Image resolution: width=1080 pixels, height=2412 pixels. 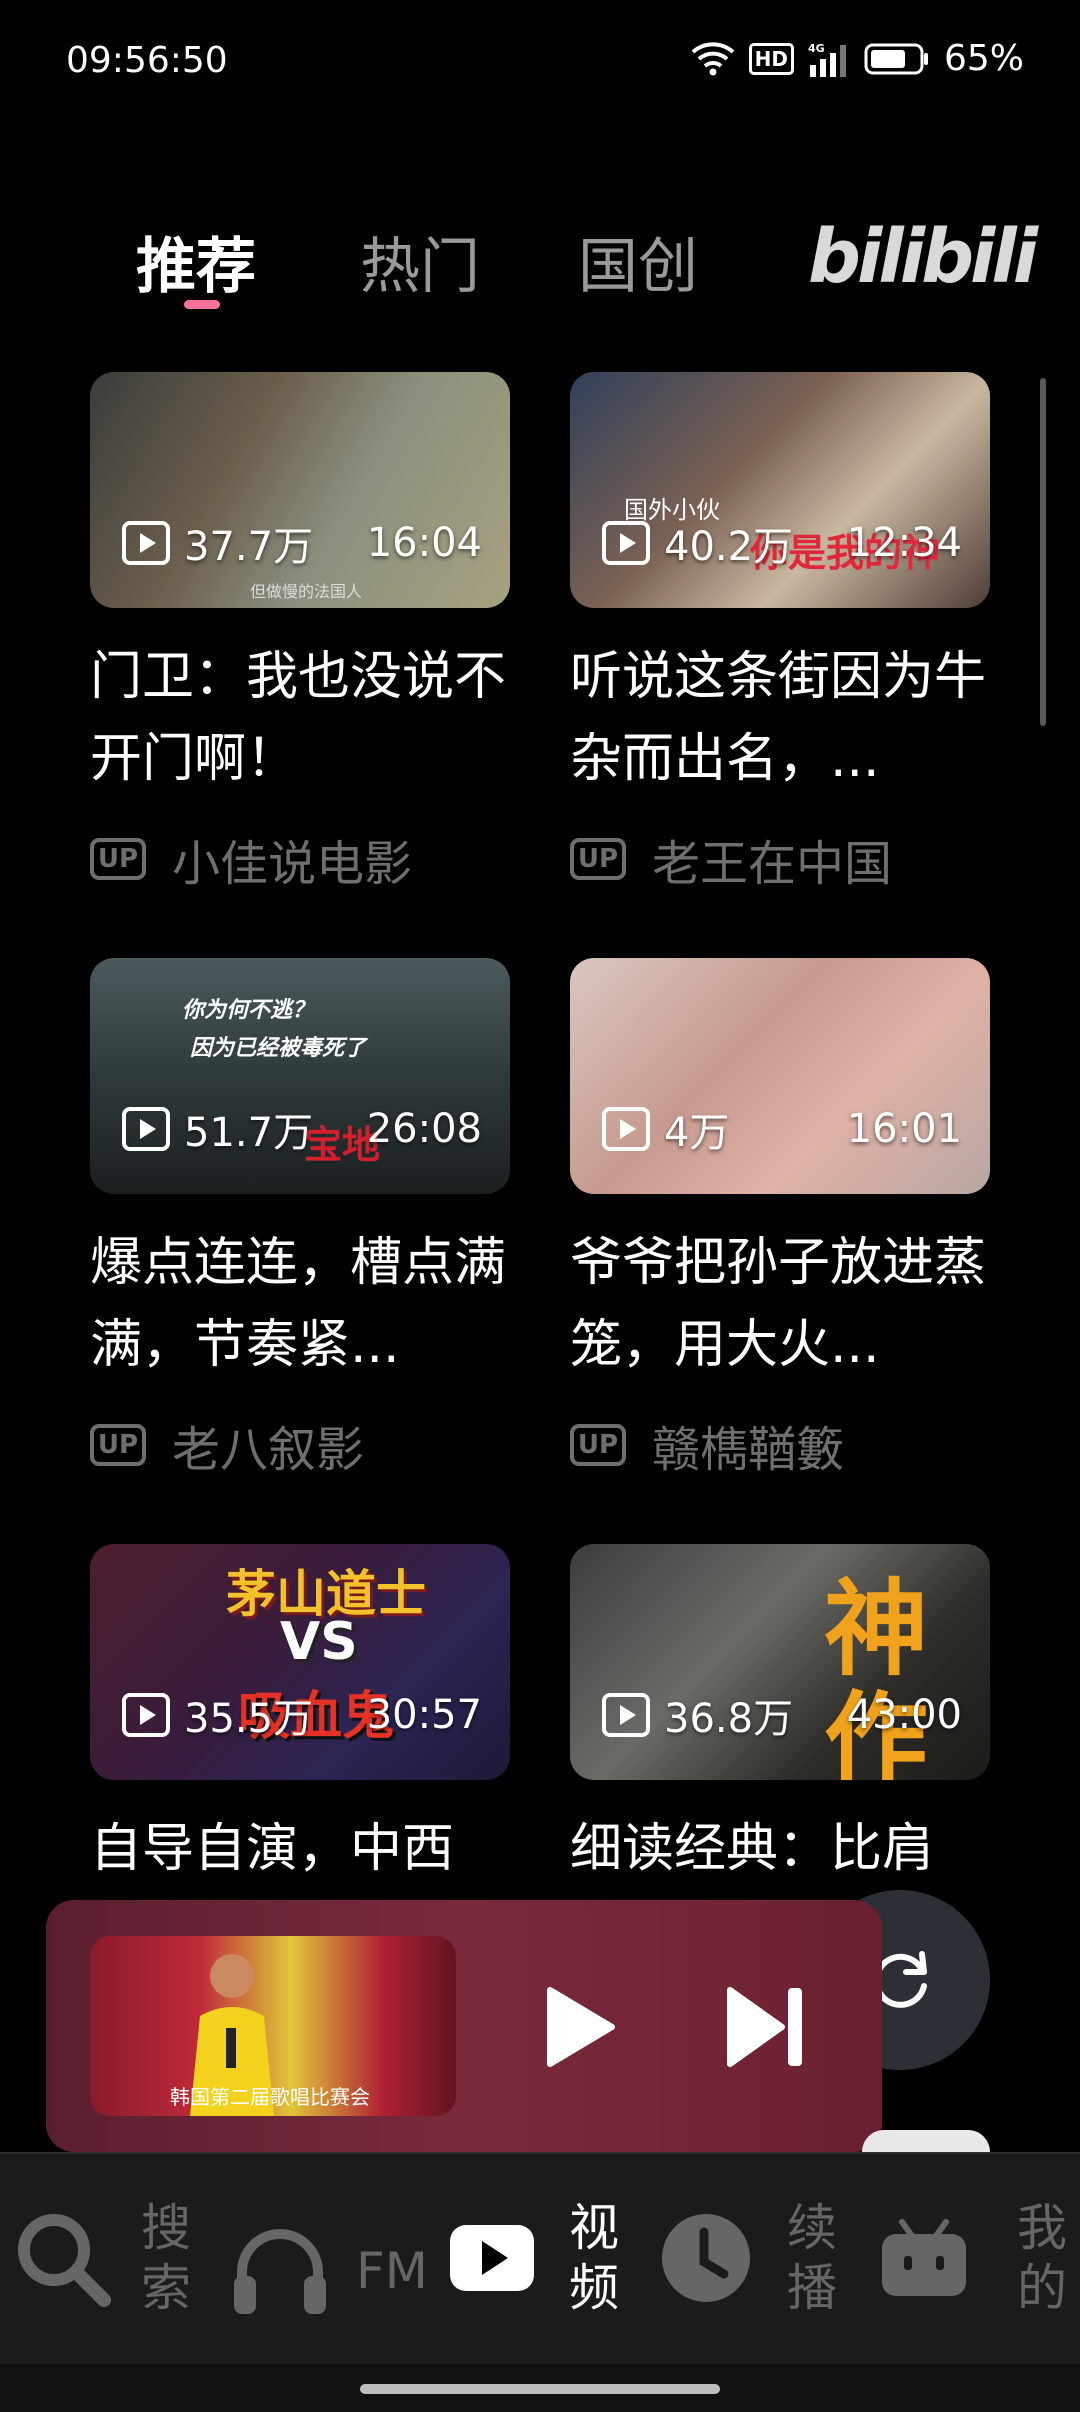 I want to click on view-count: 37.7万, so click(x=249, y=547).